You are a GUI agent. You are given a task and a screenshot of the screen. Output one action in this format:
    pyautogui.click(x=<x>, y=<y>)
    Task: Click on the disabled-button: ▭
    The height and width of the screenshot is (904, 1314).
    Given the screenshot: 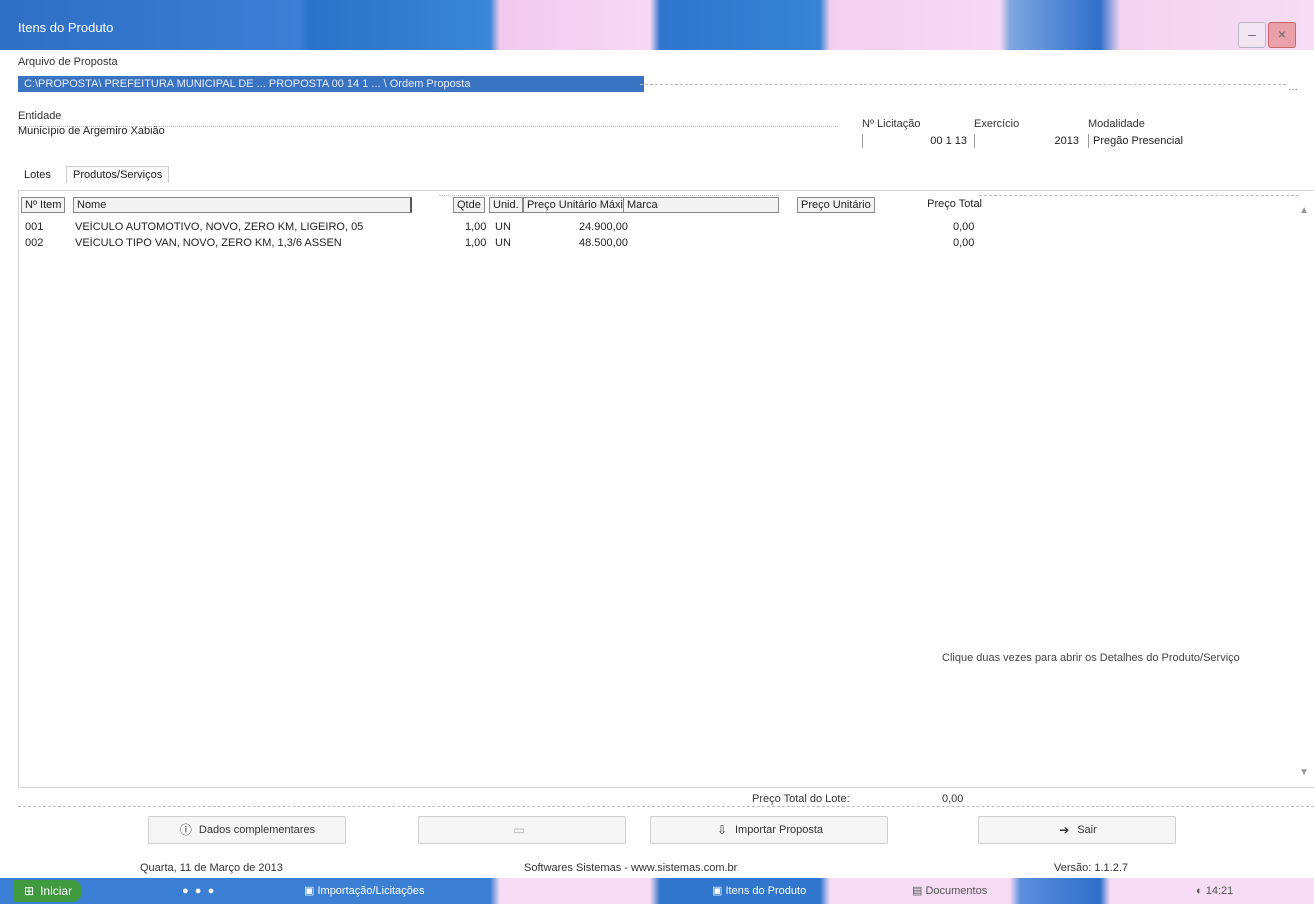 What is the action you would take?
    pyautogui.click(x=522, y=830)
    